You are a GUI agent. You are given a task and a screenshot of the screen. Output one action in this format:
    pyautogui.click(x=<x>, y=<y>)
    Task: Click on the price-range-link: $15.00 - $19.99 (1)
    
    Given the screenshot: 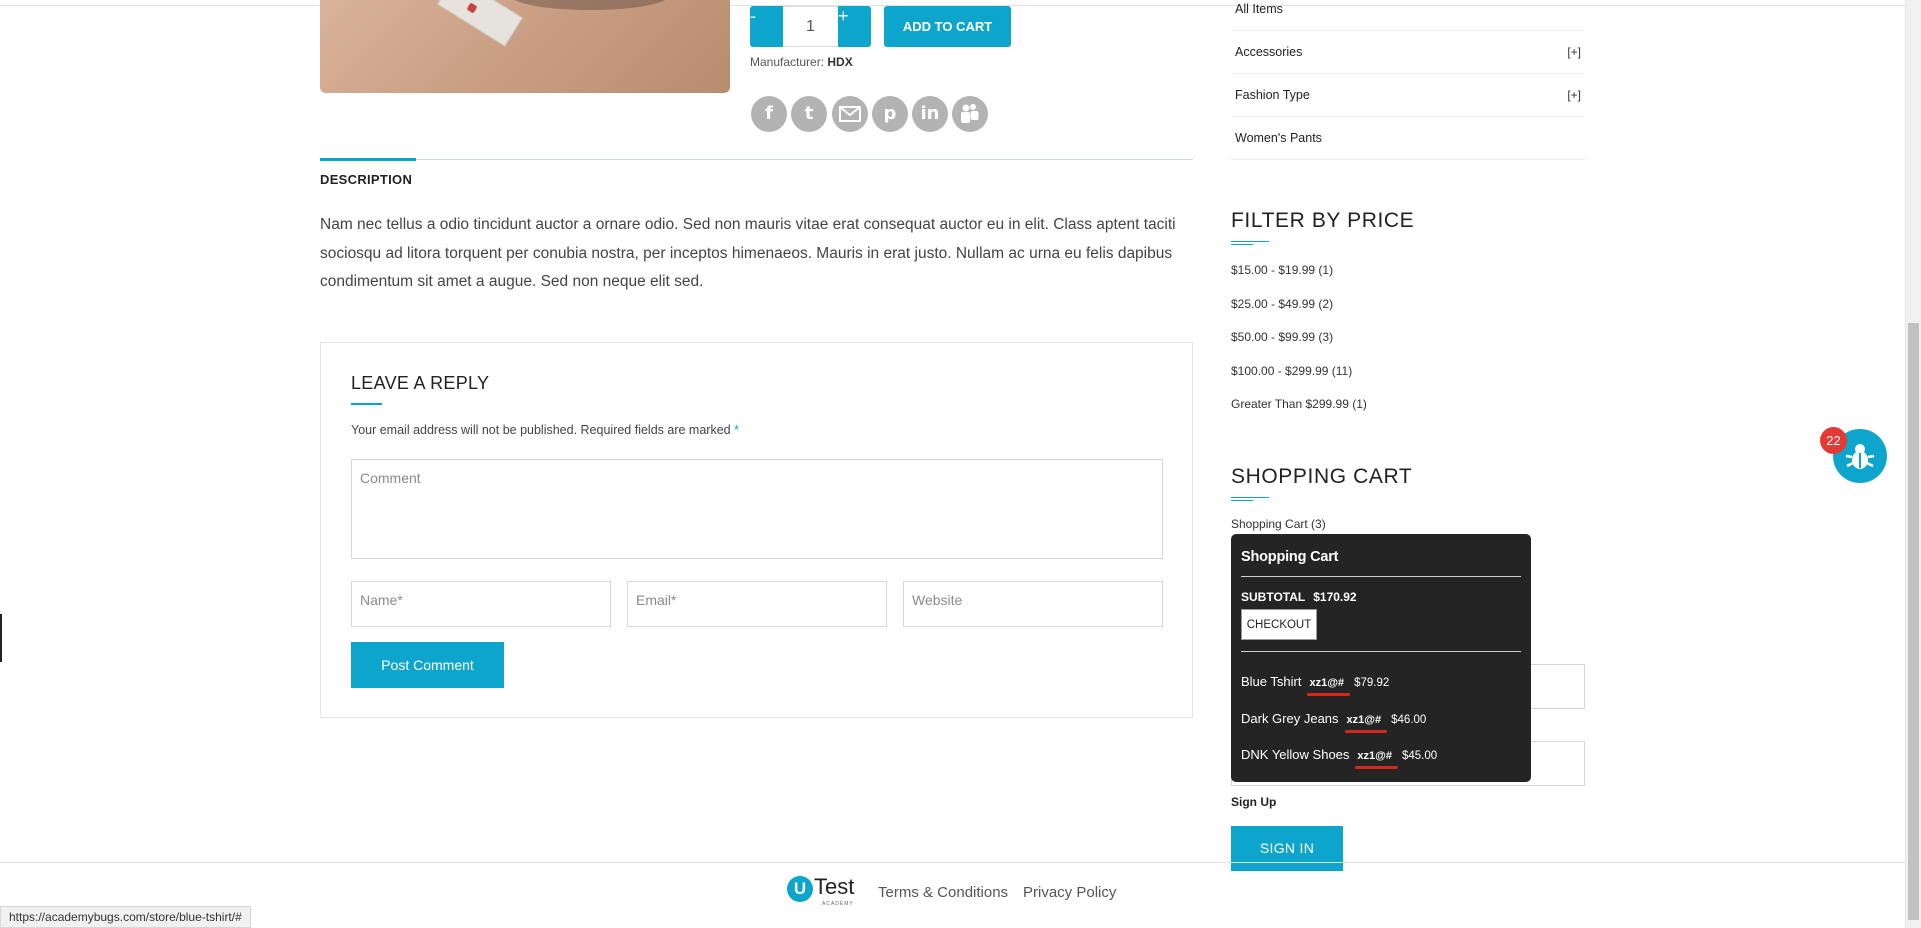 What is the action you would take?
    pyautogui.click(x=1282, y=270)
    